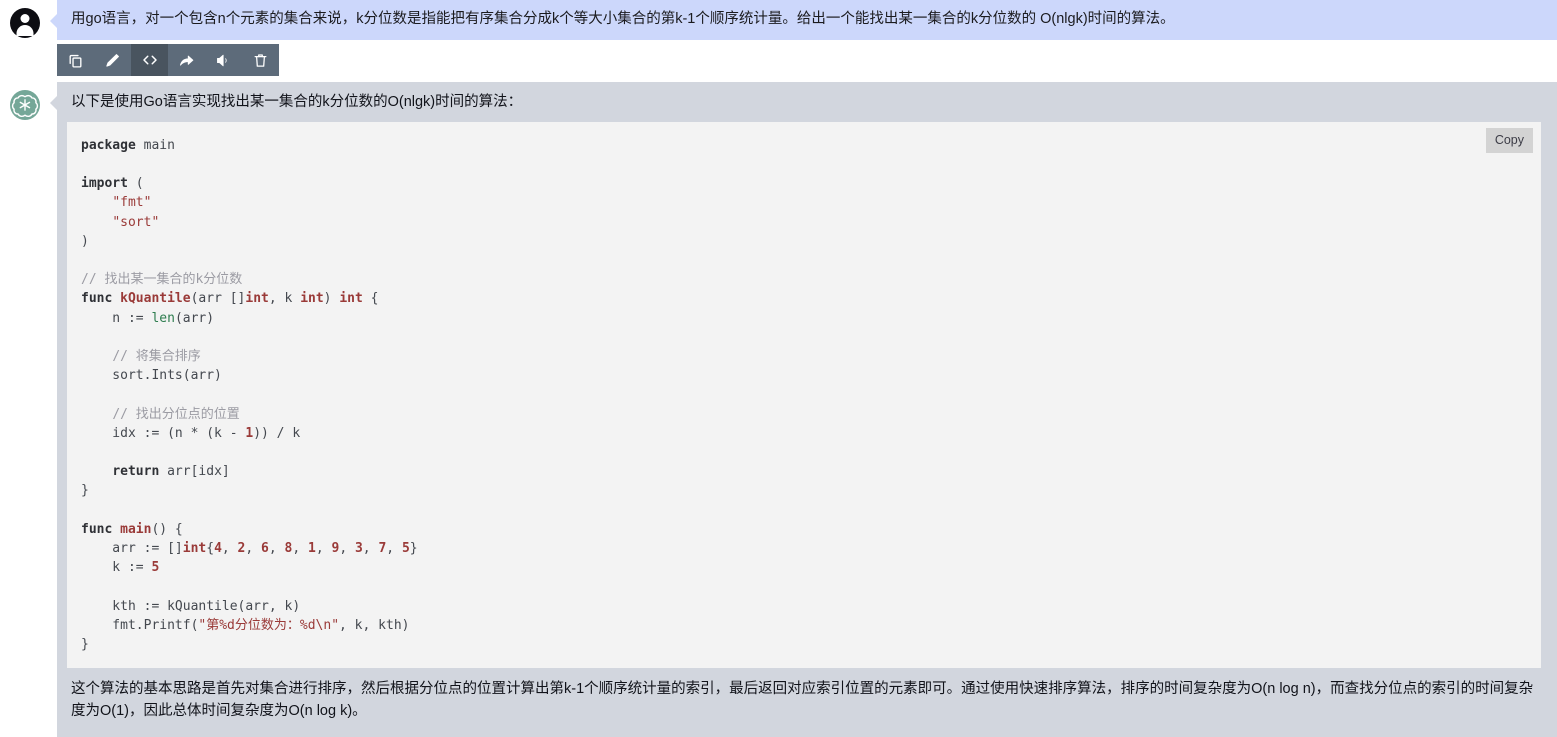 This screenshot has height=737, width=1557. I want to click on code-token: idx := (n * (k -, so click(163, 433).